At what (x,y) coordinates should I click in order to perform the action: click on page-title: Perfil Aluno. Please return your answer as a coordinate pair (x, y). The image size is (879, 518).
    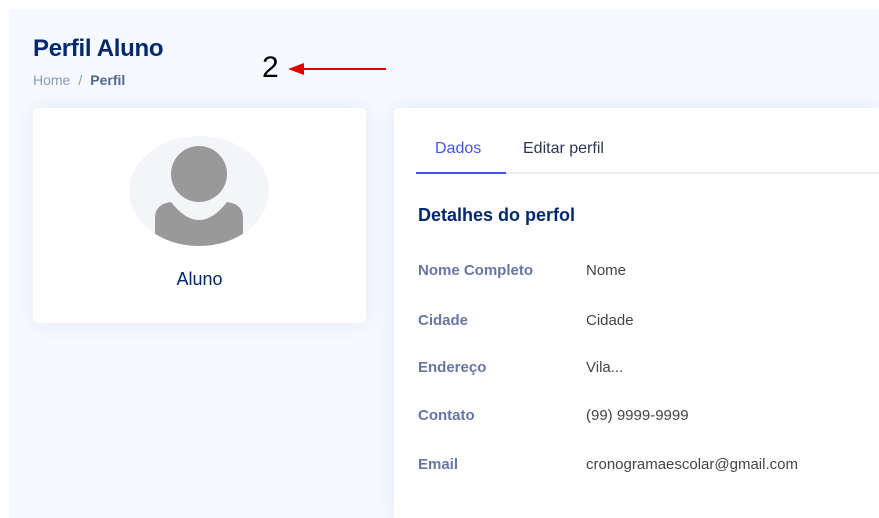
    Looking at the image, I should click on (98, 48).